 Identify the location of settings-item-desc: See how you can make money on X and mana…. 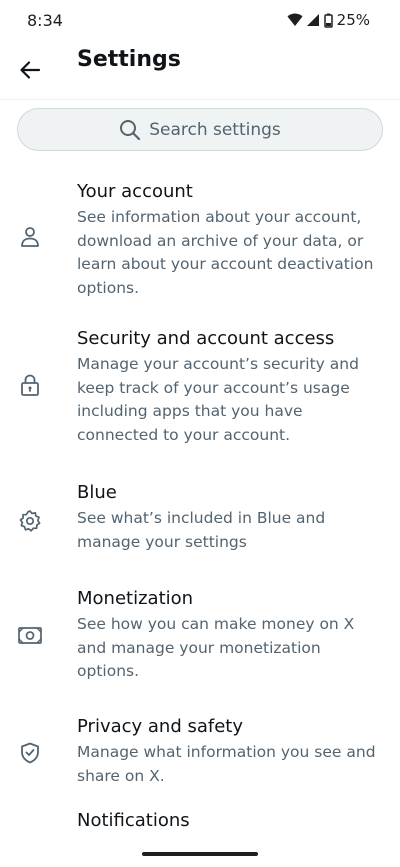
(216, 647).